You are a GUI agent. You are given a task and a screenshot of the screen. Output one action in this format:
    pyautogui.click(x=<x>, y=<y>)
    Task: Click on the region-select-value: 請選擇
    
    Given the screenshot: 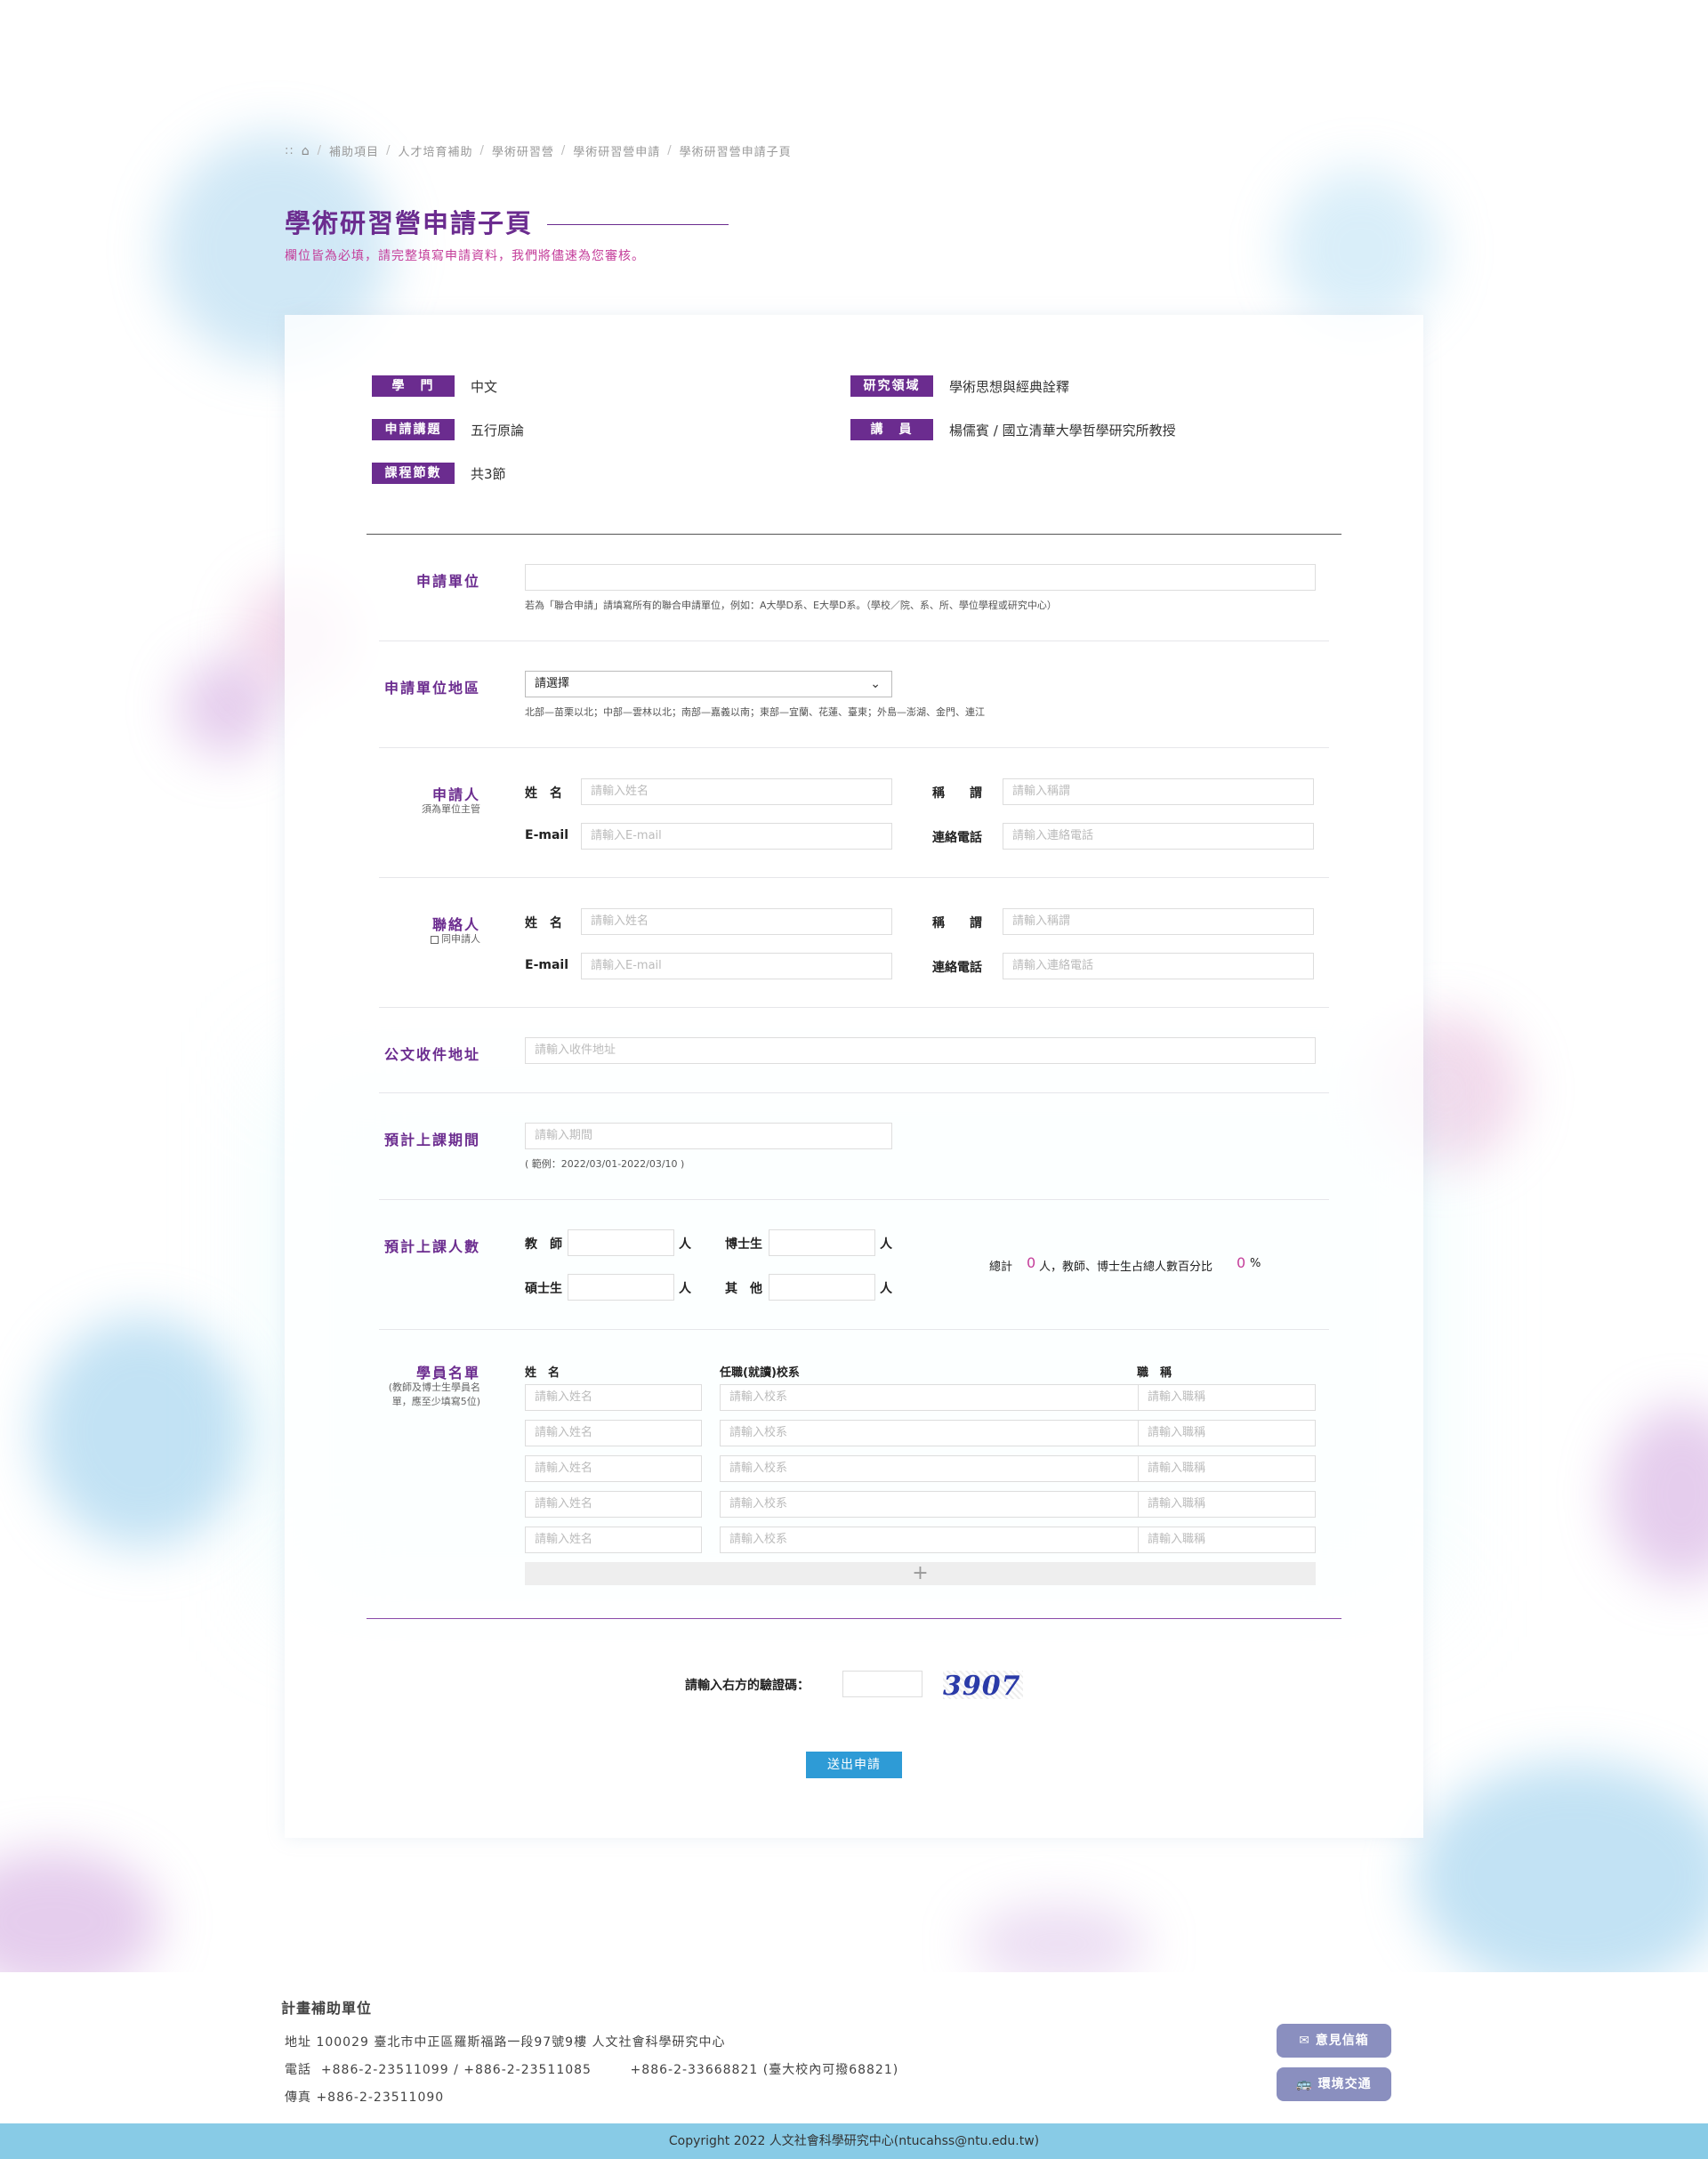 What is the action you would take?
    pyautogui.click(x=552, y=683)
    